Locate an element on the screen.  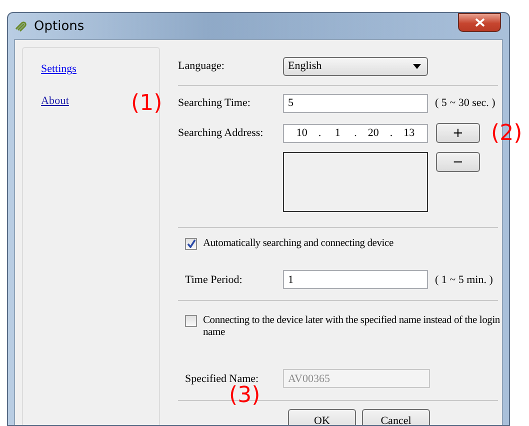
checkbox-label: Connecting to the device later with the specified name instead of the login name is located at coordinates (351, 327).